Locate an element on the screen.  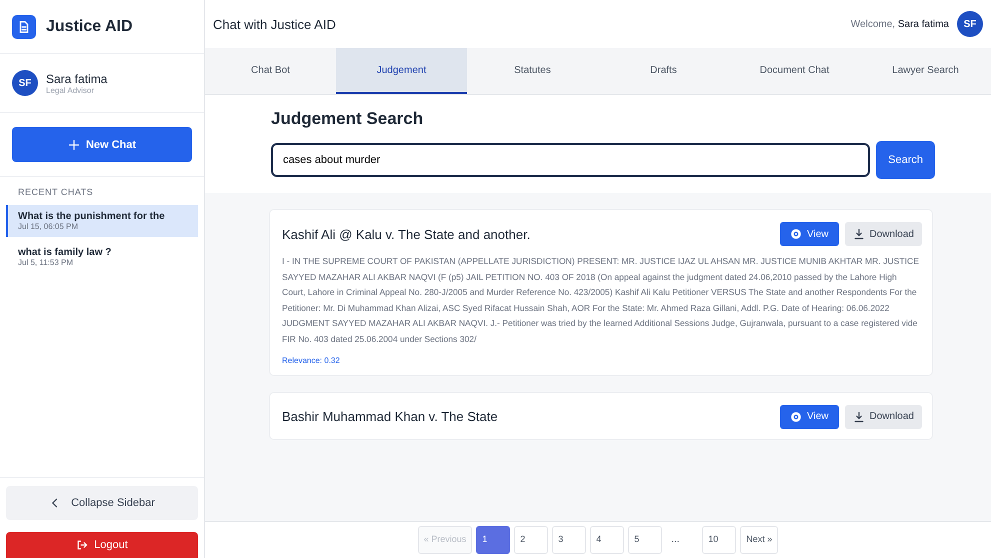
tab: Drafts is located at coordinates (663, 71).